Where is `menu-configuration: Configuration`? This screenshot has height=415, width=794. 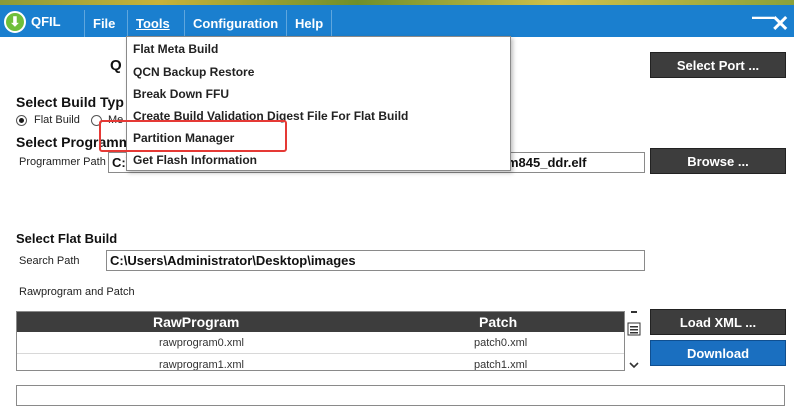
menu-configuration: Configuration is located at coordinates (235, 23).